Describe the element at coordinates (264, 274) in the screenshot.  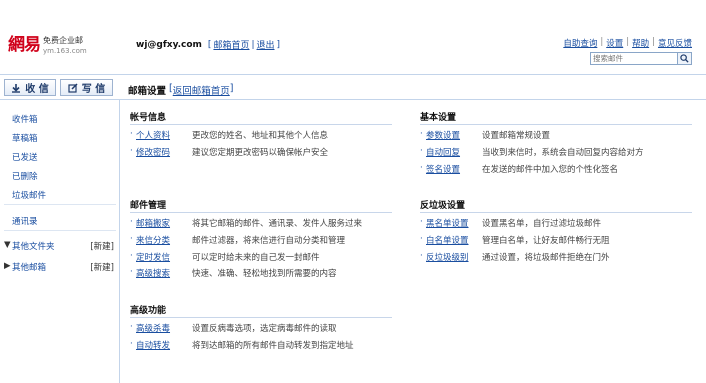
I see `setting-desc: 快速、准确、轻松地找到所需要的内容` at that location.